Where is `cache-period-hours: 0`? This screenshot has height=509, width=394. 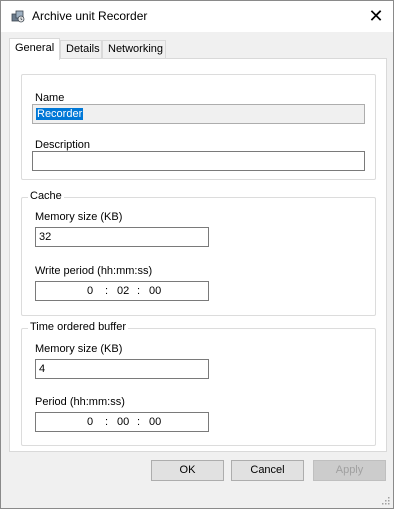 cache-period-hours: 0 is located at coordinates (90, 291).